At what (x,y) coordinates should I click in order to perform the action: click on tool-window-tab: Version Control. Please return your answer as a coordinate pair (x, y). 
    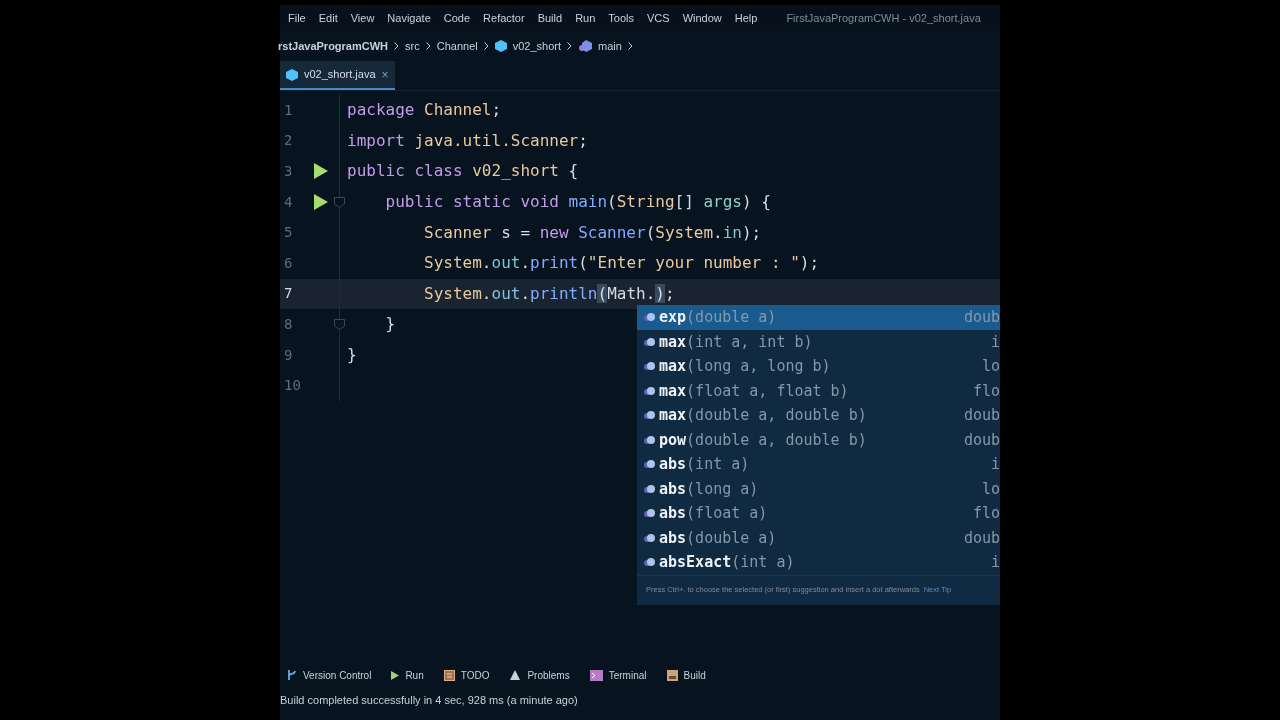
    Looking at the image, I should click on (329, 675).